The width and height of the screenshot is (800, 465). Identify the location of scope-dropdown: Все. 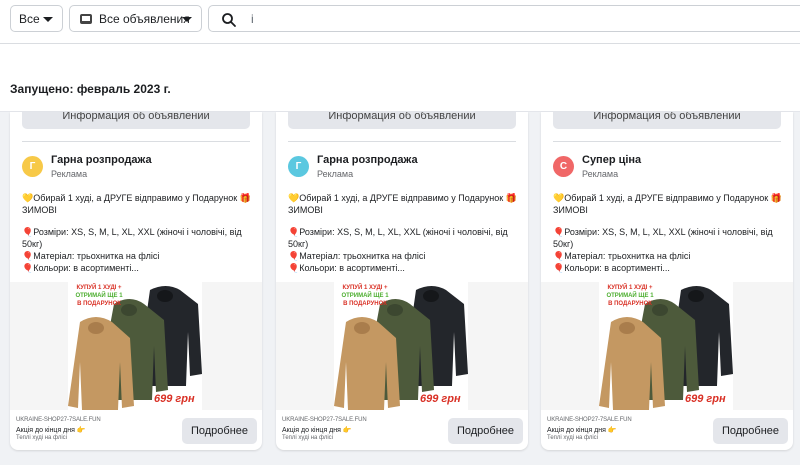
(36, 18).